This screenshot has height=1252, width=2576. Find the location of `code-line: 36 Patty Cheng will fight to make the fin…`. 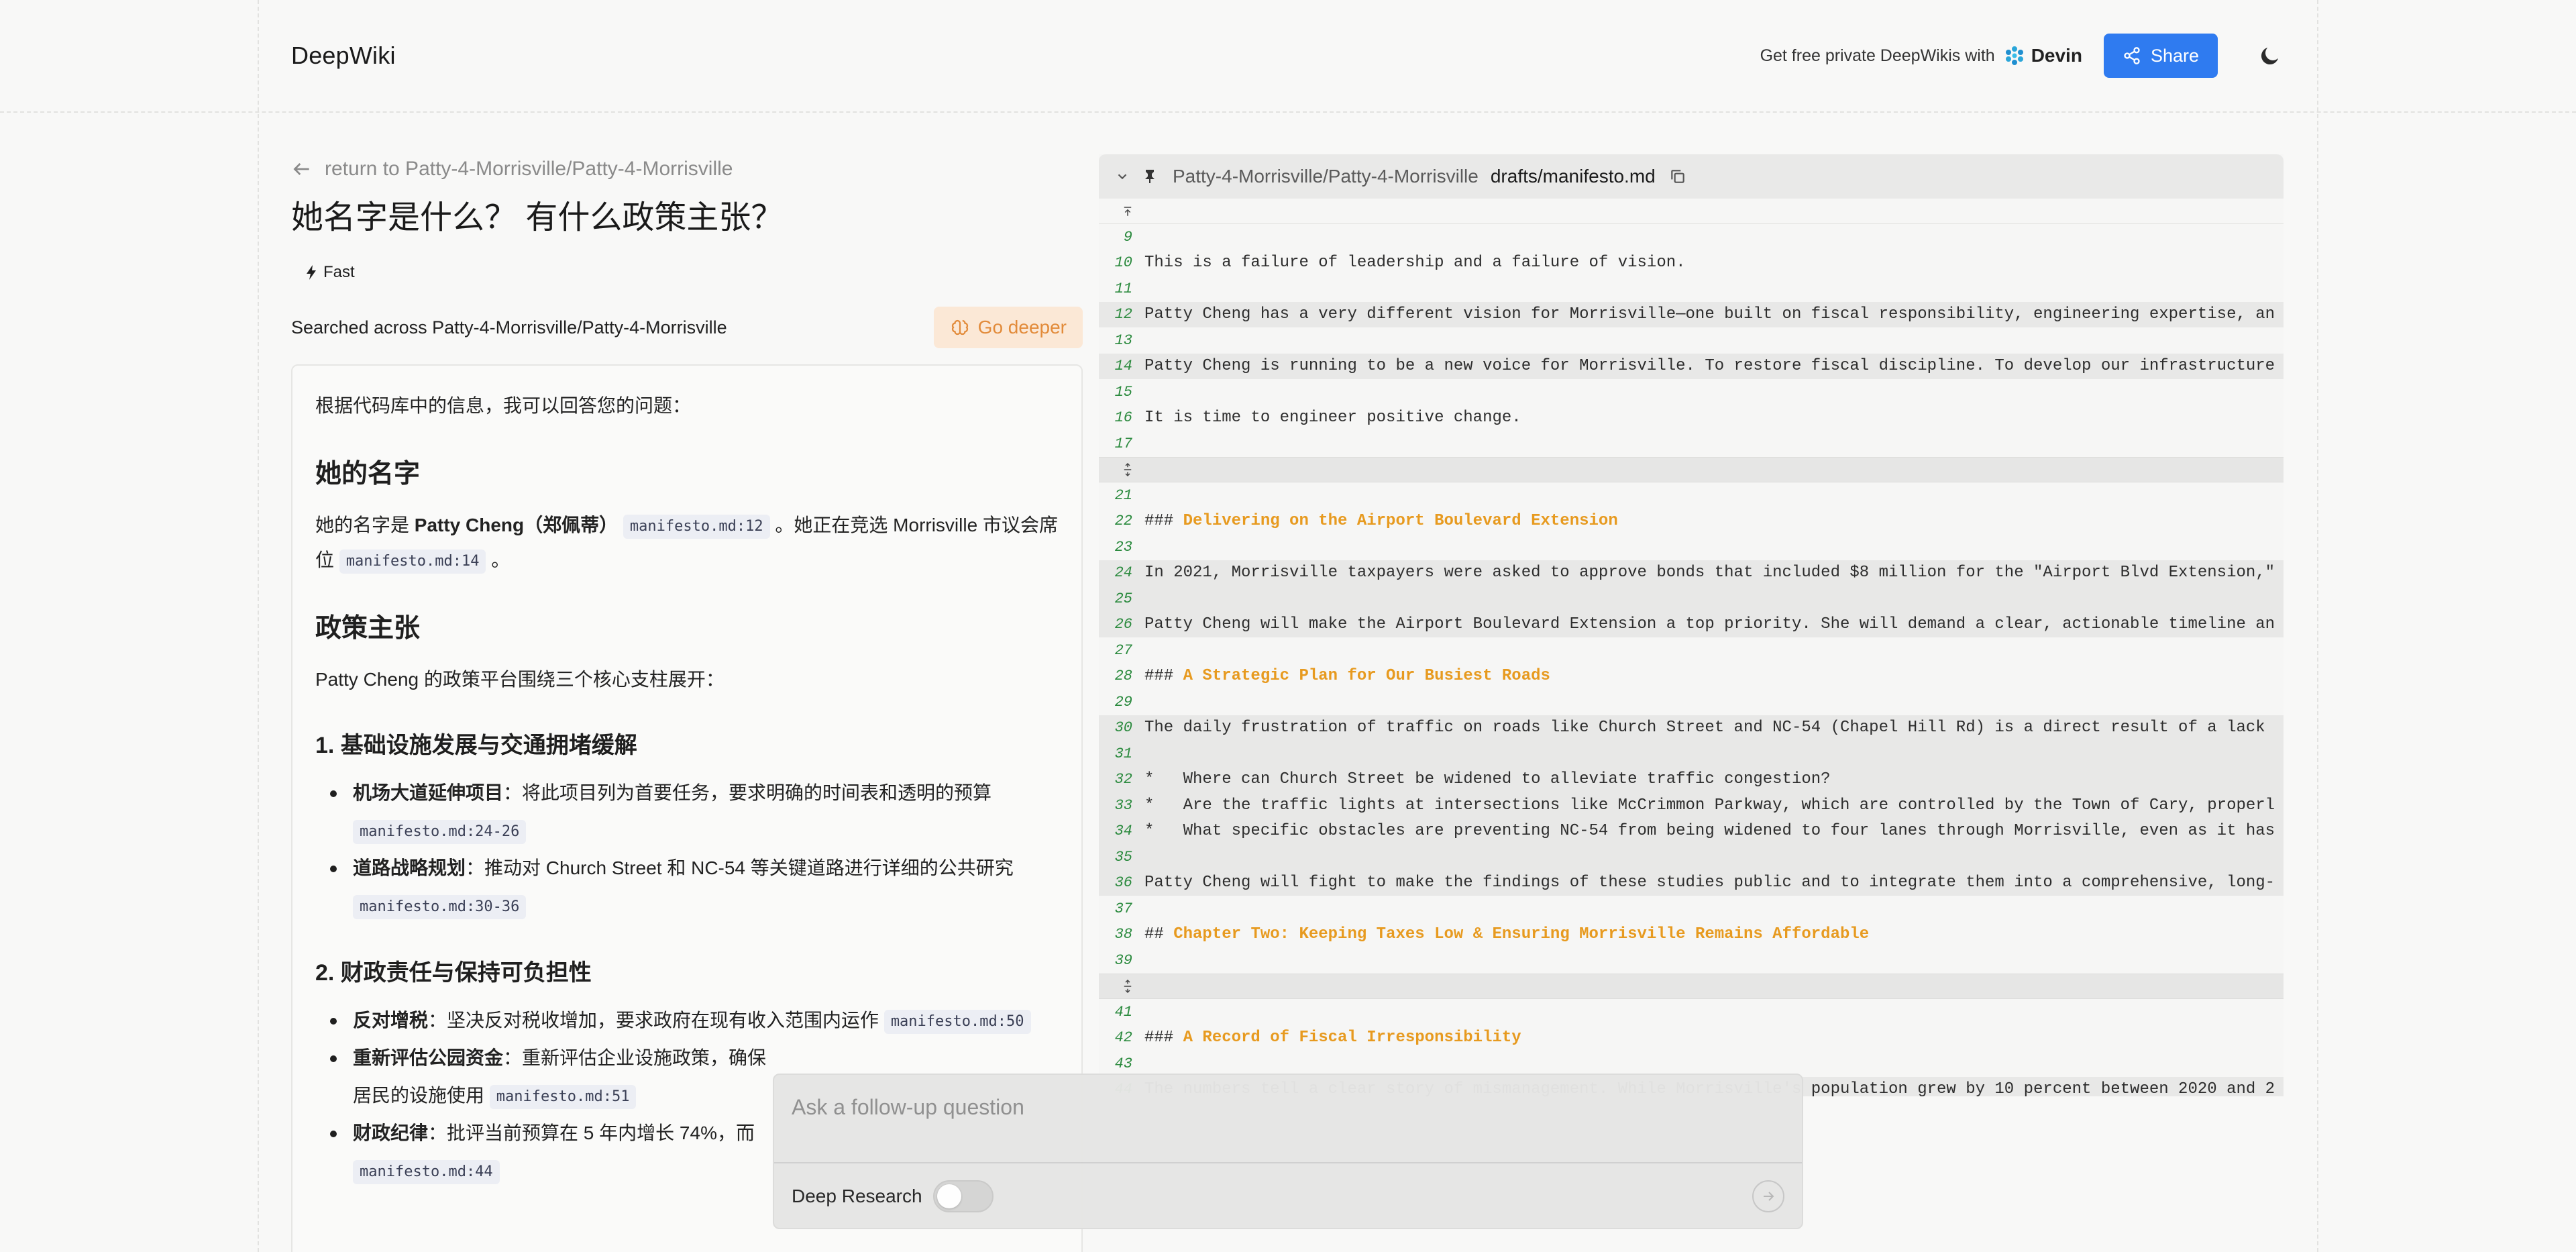

code-line: 36 Patty Cheng will fight to make the fin… is located at coordinates (1691, 883).